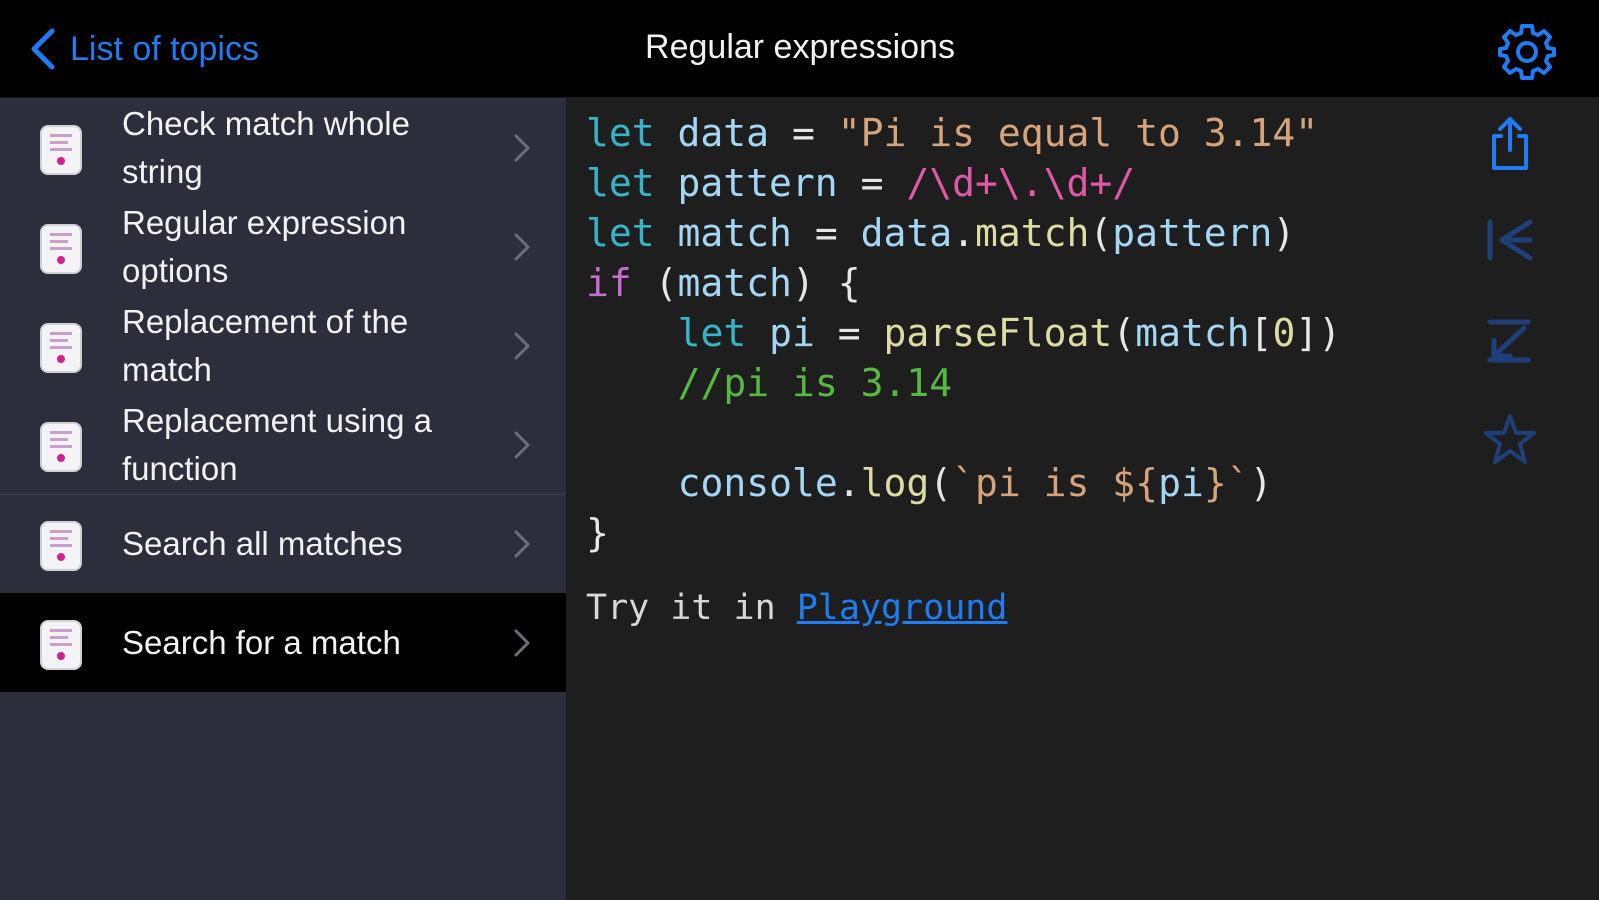  I want to click on list-item: Replacement using a function, so click(283, 444).